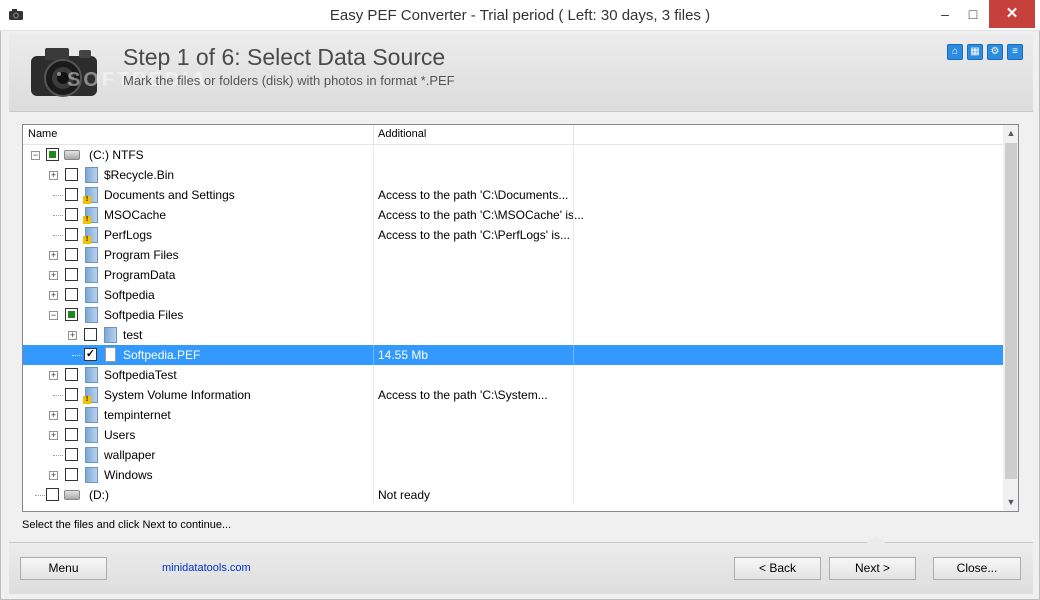 This screenshot has height=600, width=1040. I want to click on next-button: Next >, so click(872, 568).